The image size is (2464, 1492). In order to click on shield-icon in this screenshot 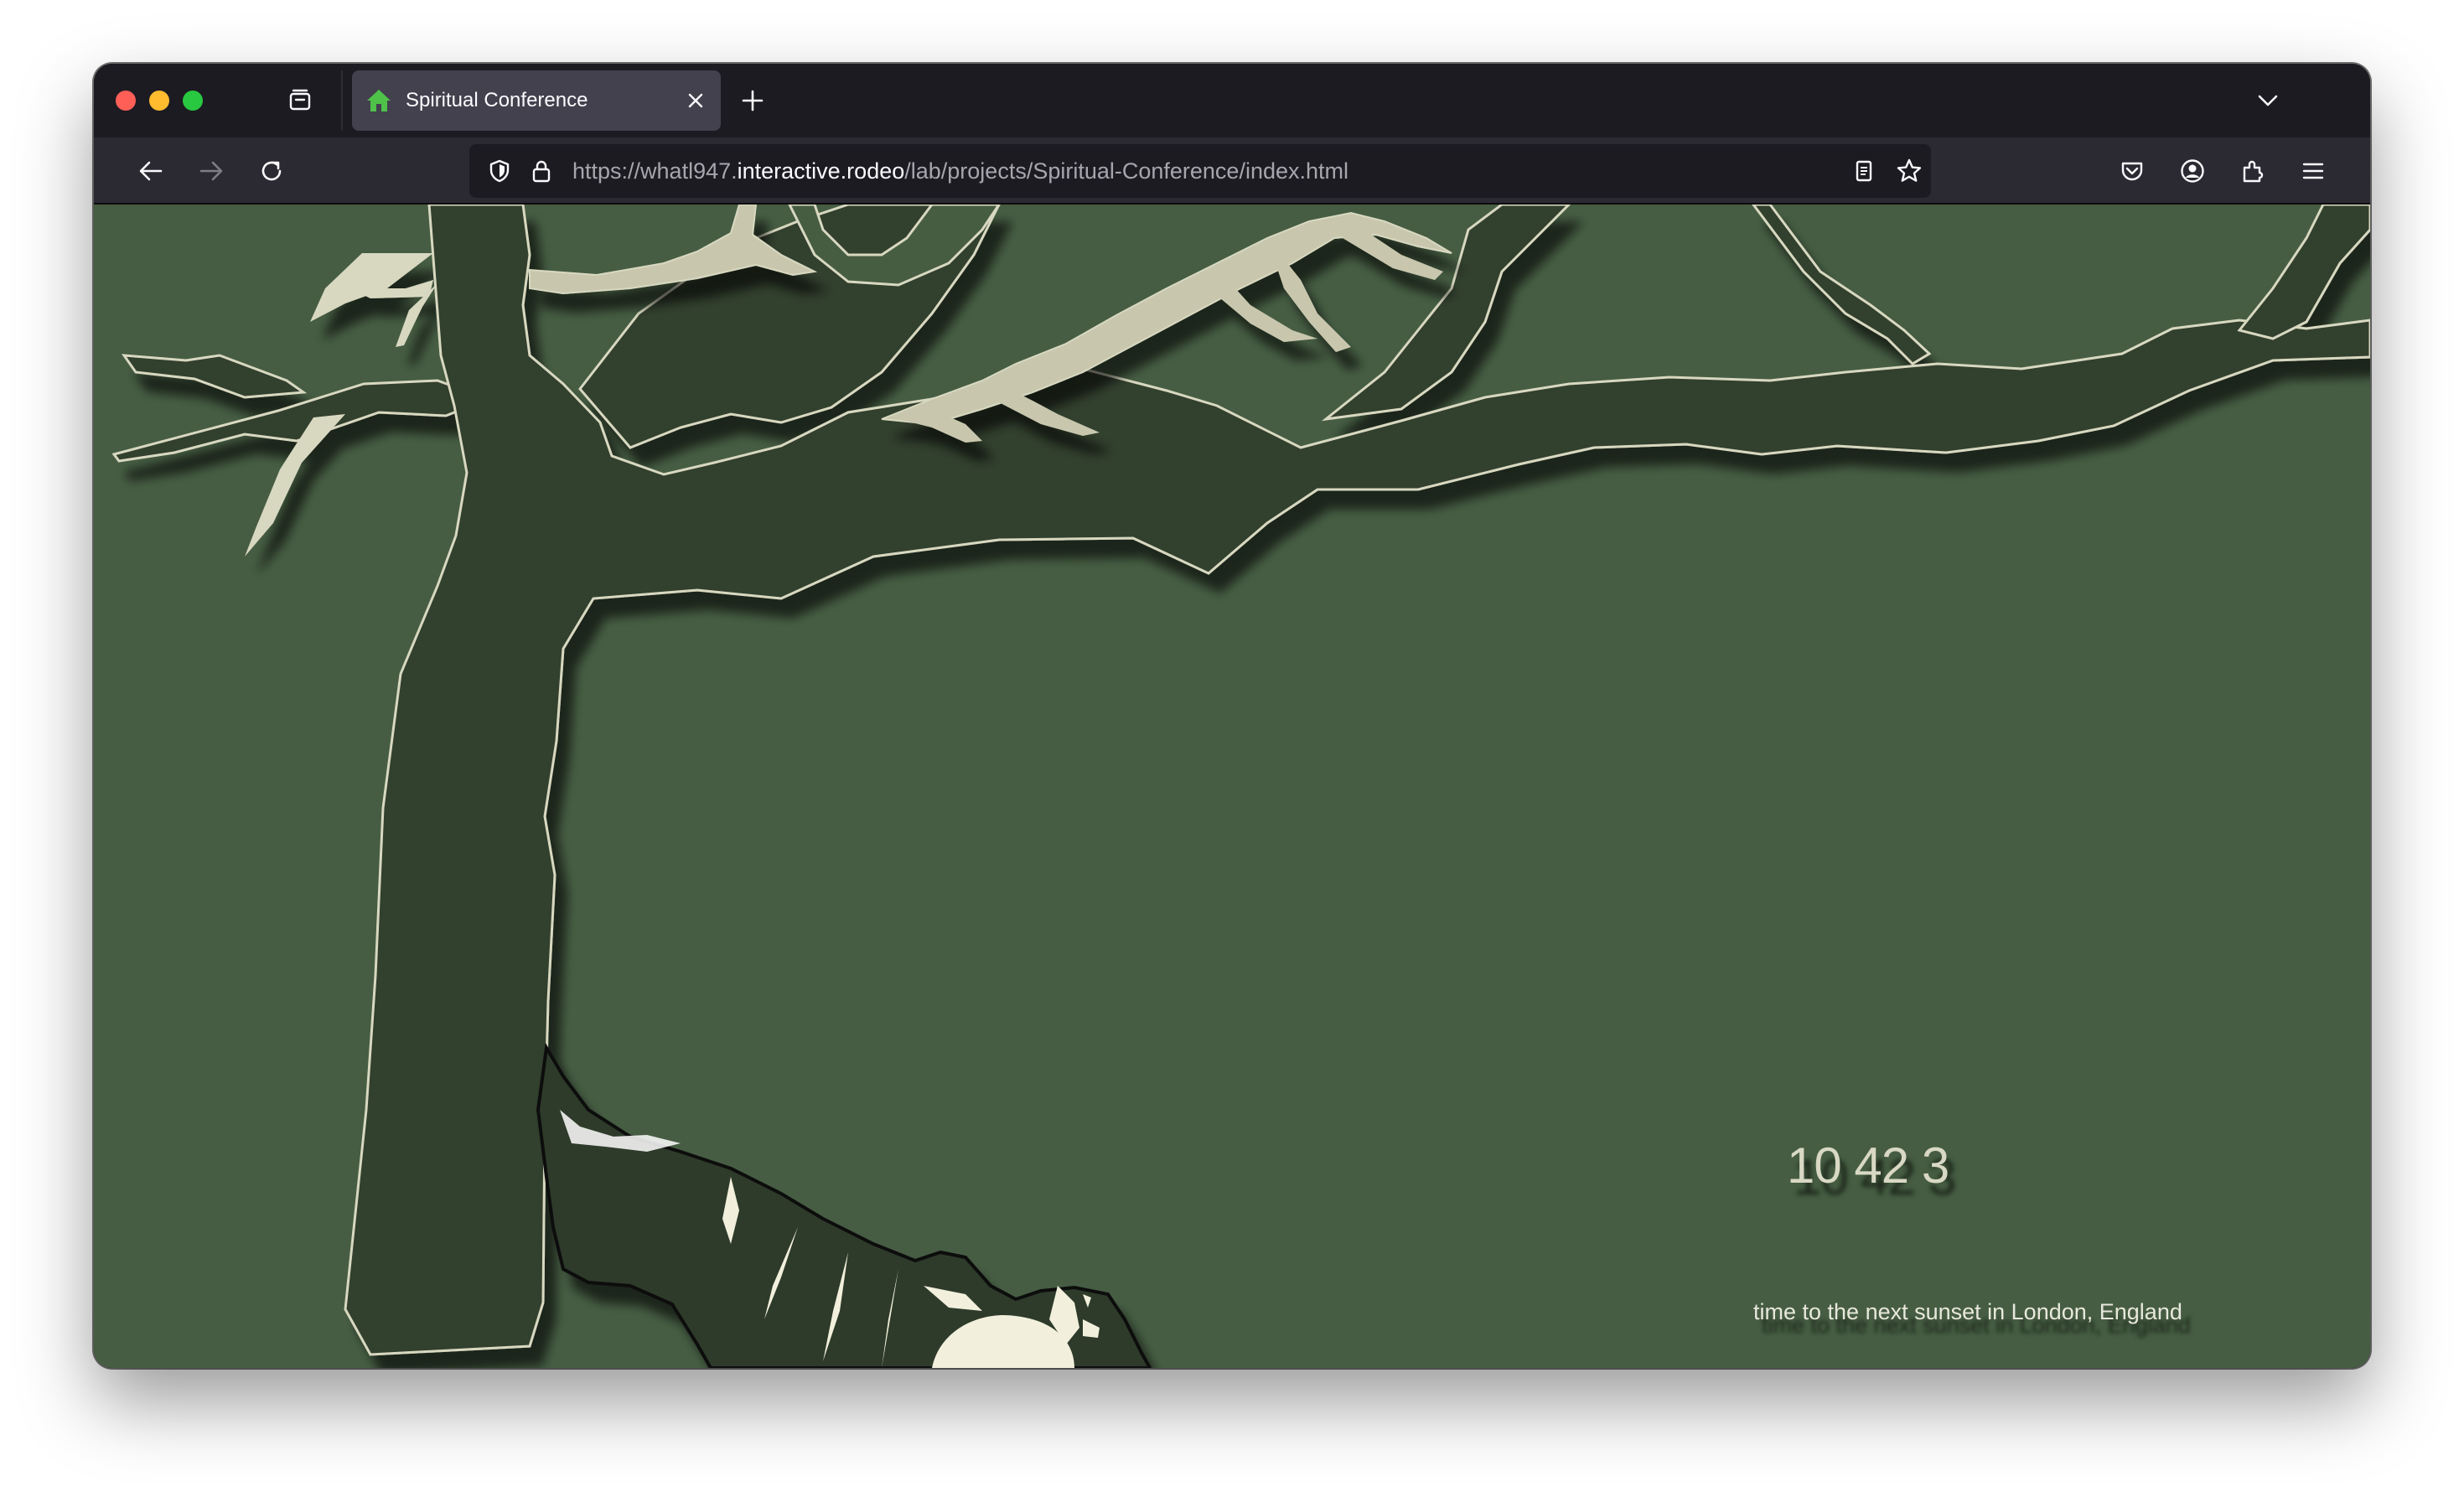, I will do `click(499, 171)`.